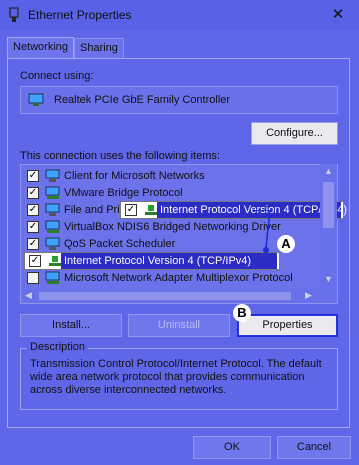 Image resolution: width=359 pixels, height=465 pixels. Describe the element at coordinates (14, 14) in the screenshot. I see `ethernet-icon` at that location.